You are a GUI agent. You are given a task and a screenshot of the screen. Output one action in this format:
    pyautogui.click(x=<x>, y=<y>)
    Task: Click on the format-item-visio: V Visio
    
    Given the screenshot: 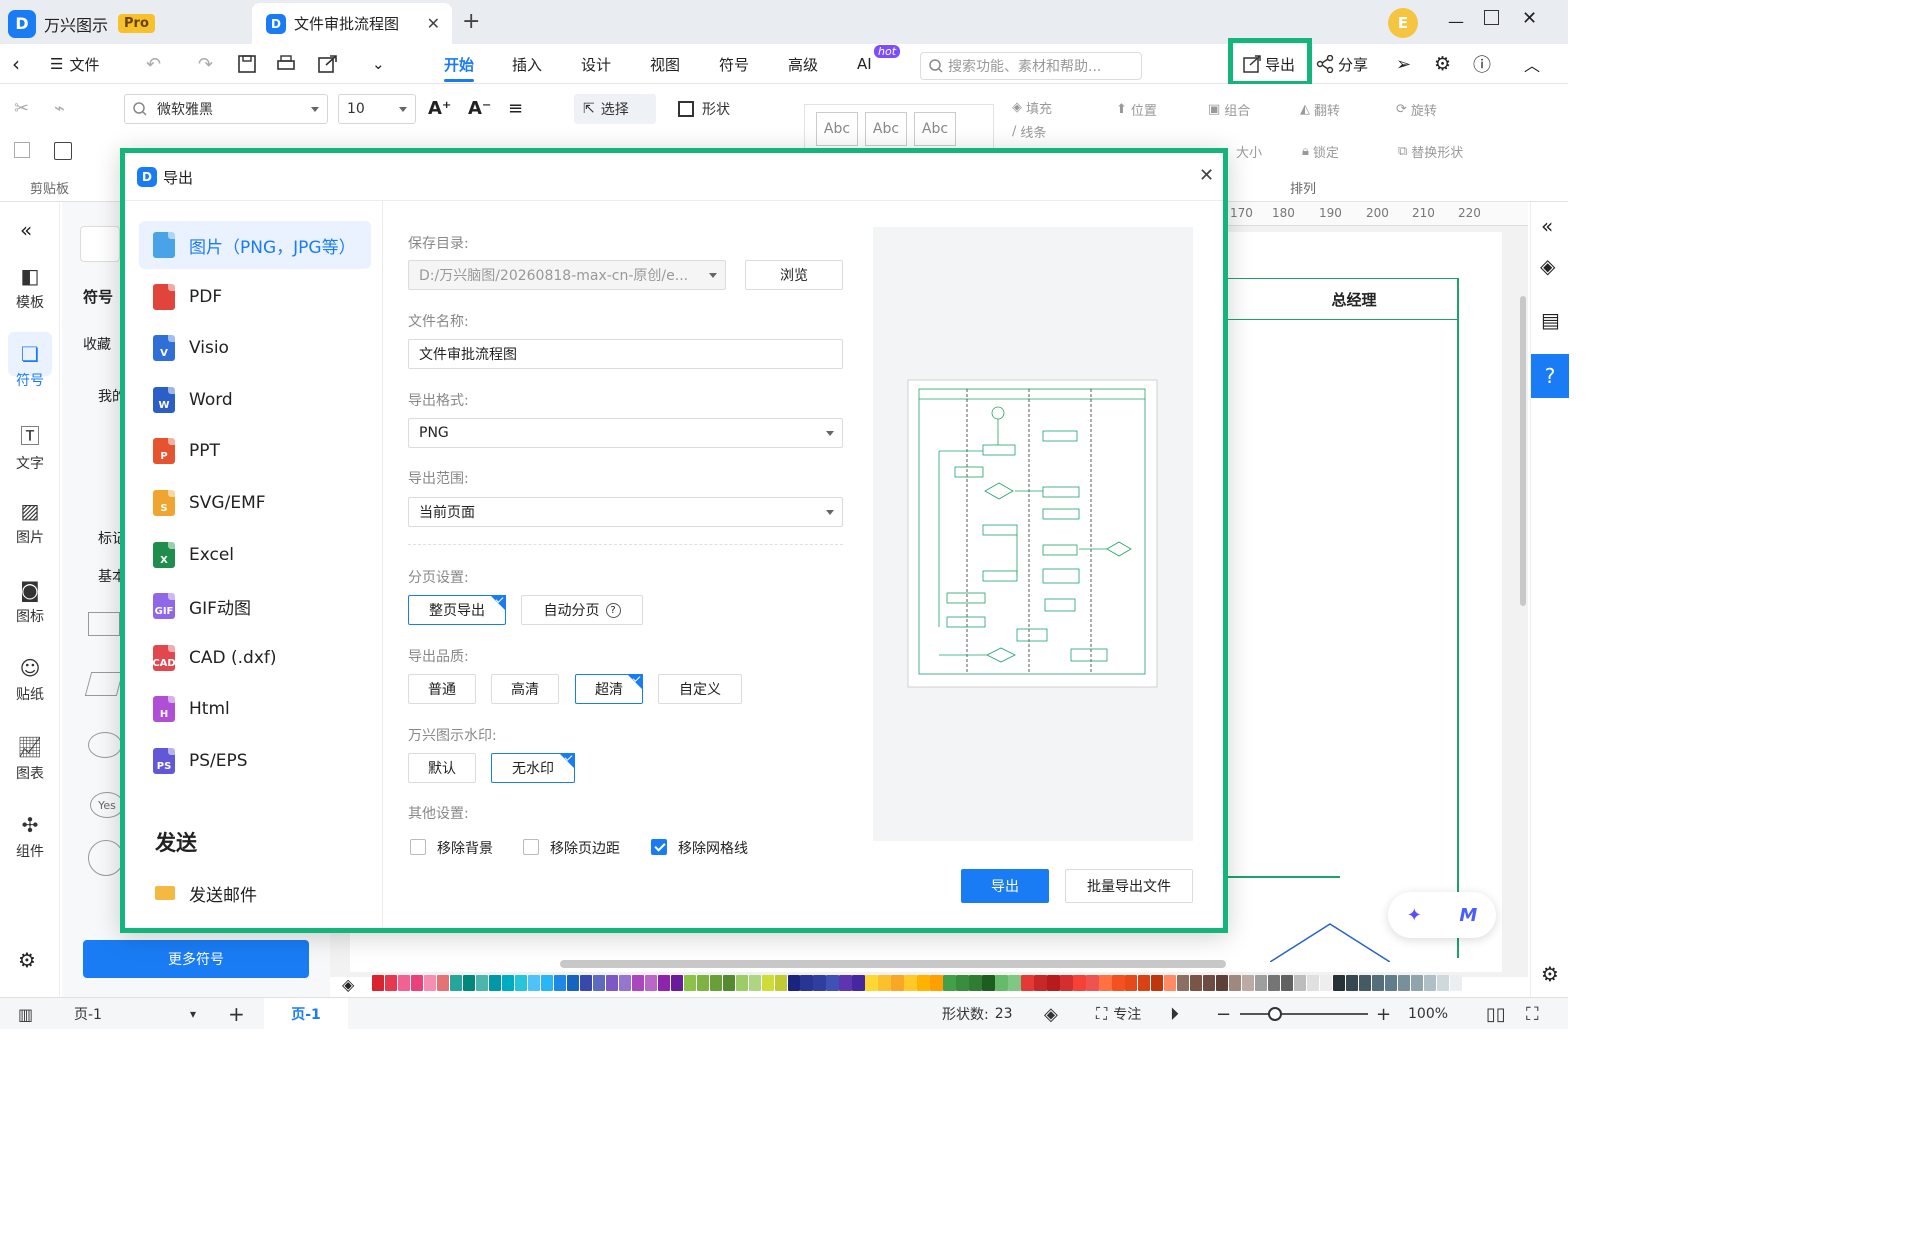 What is the action you would take?
    pyautogui.click(x=255, y=348)
    